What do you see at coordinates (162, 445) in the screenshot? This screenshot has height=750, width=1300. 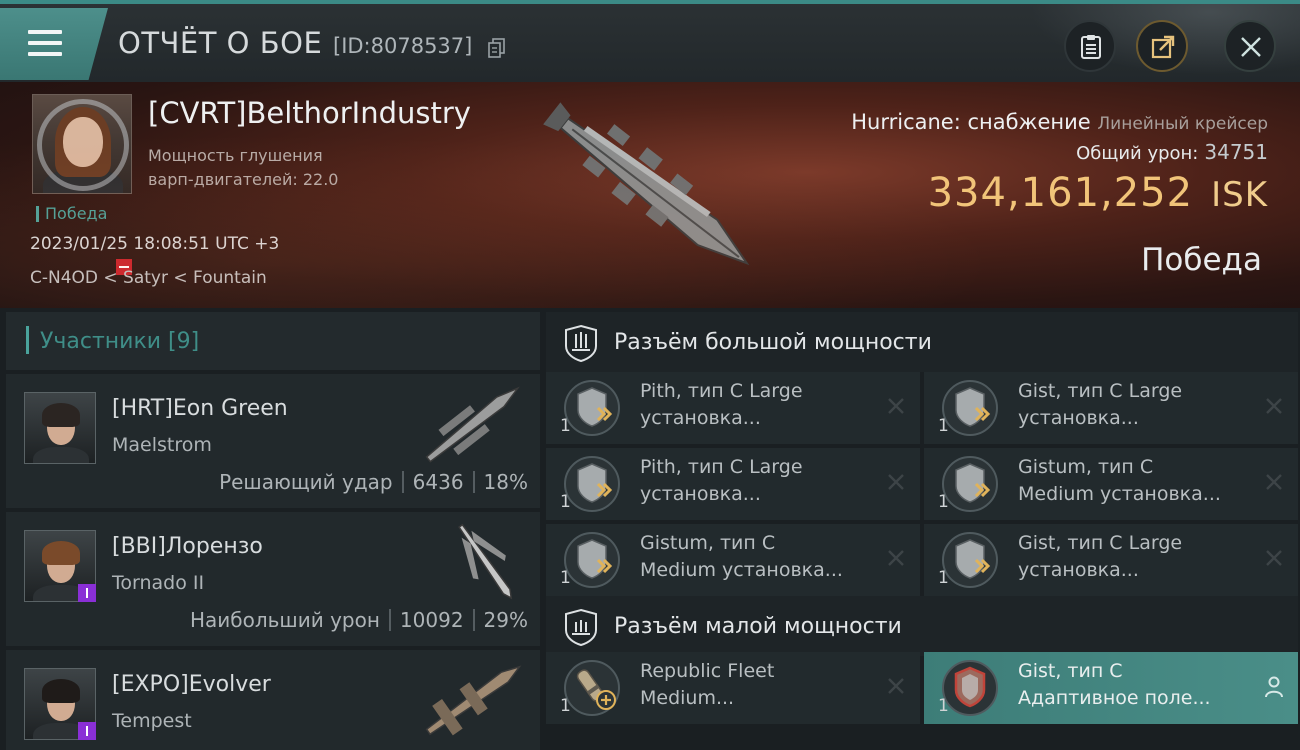 I see `participant-ship: Maelstrom` at bounding box center [162, 445].